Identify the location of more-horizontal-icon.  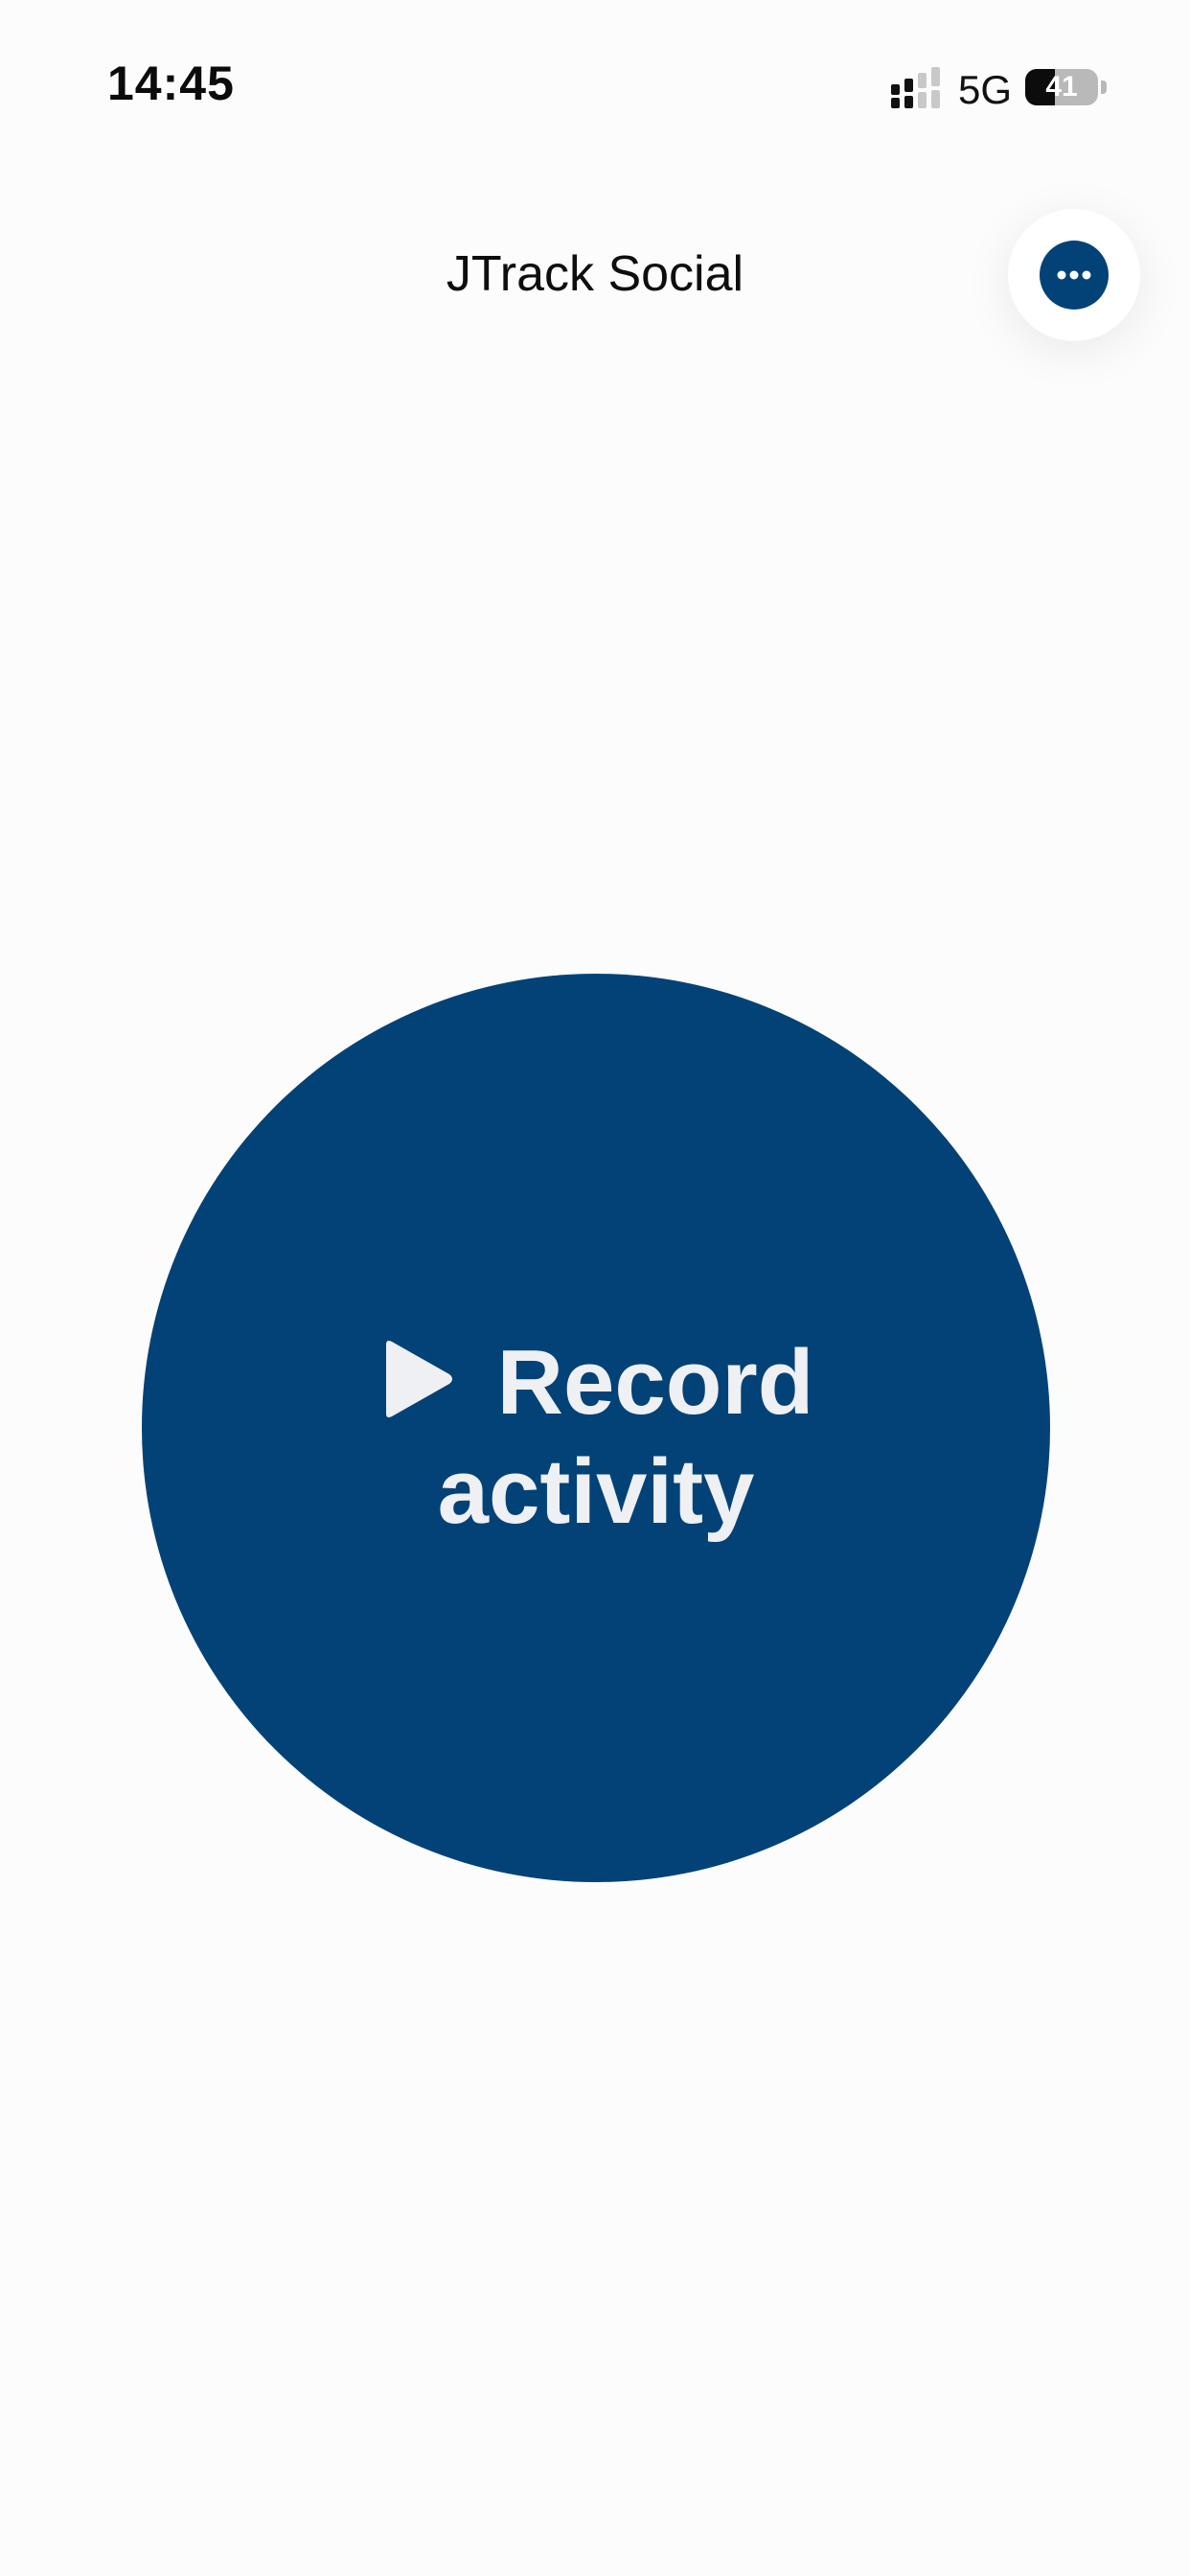
(1074, 275).